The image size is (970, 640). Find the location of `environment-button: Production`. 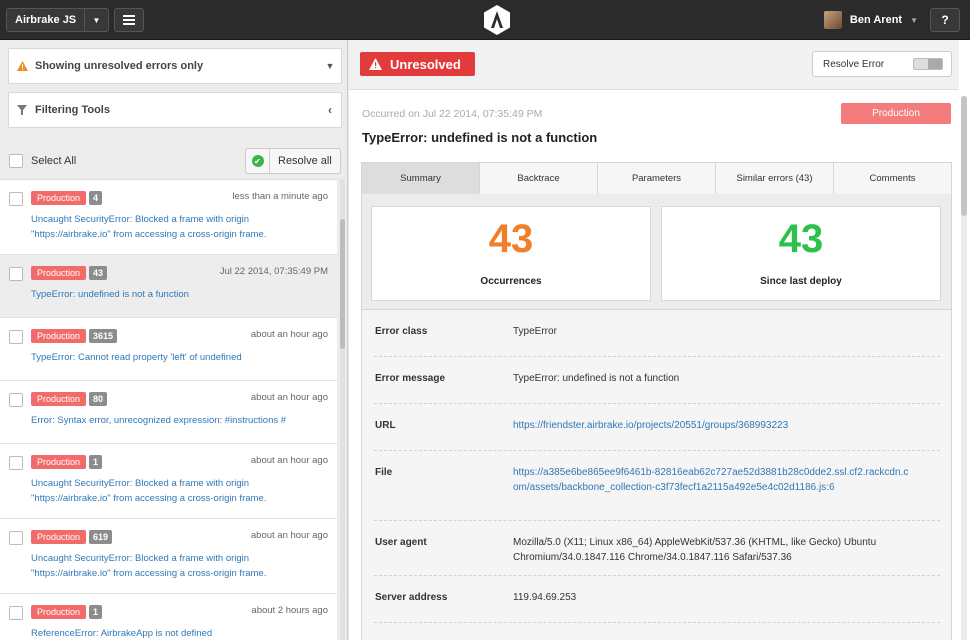

environment-button: Production is located at coordinates (896, 113).